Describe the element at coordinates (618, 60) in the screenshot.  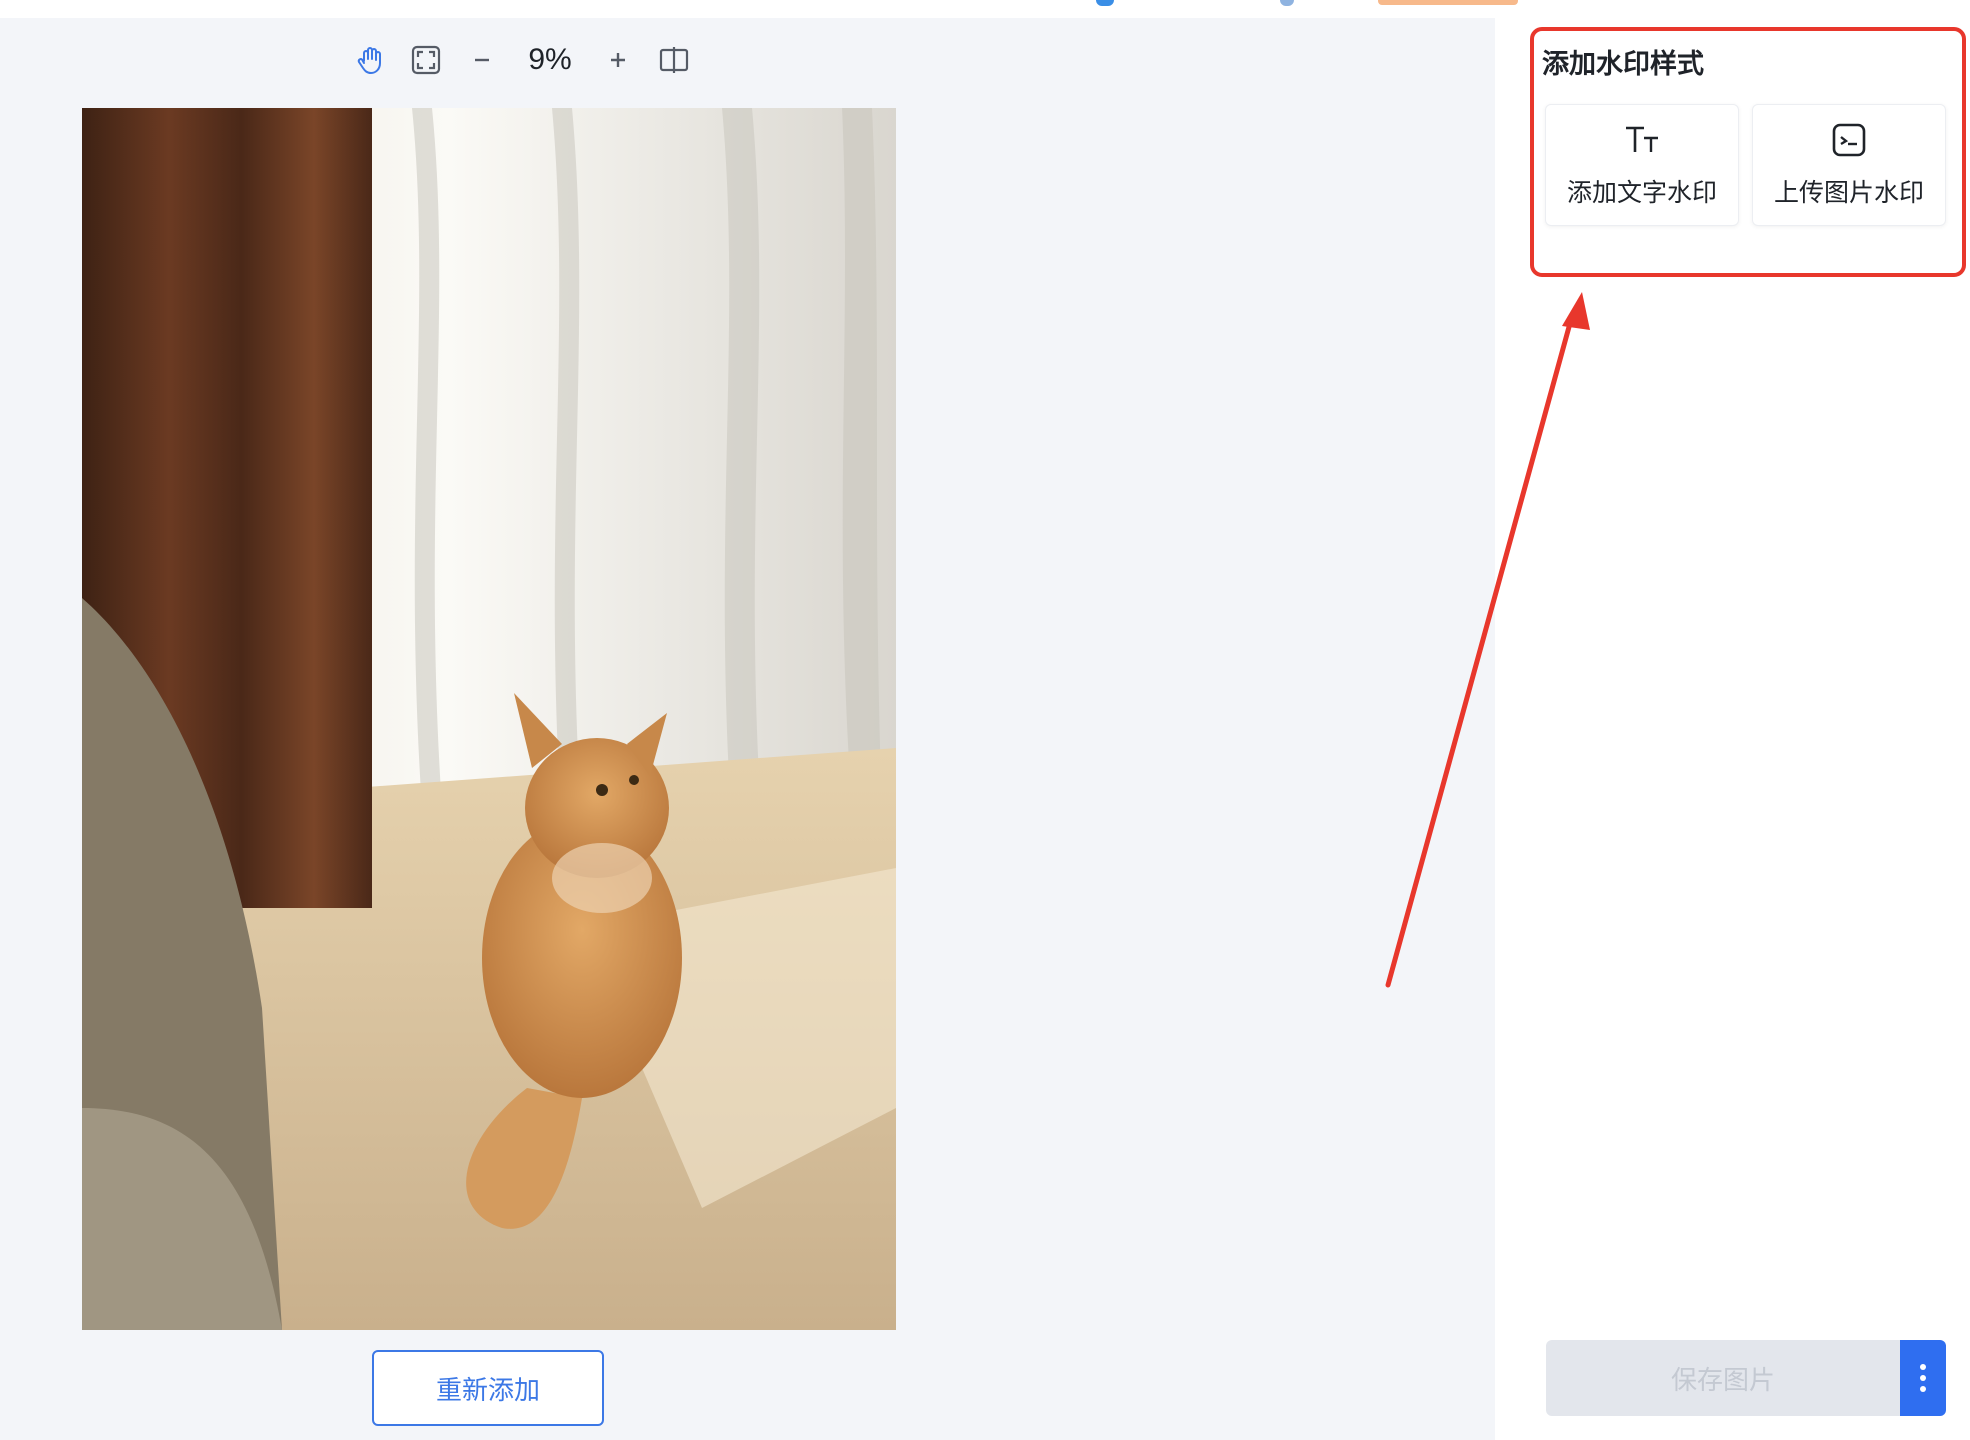
I see `zoom-in-icon` at that location.